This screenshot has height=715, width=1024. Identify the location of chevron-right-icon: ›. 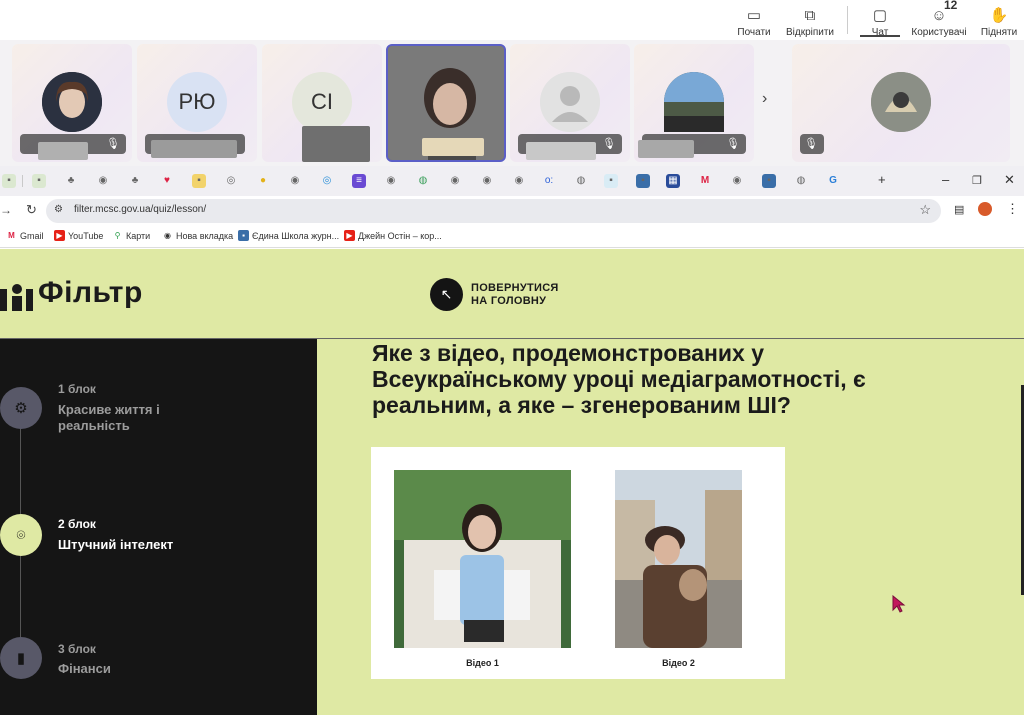
(764, 99).